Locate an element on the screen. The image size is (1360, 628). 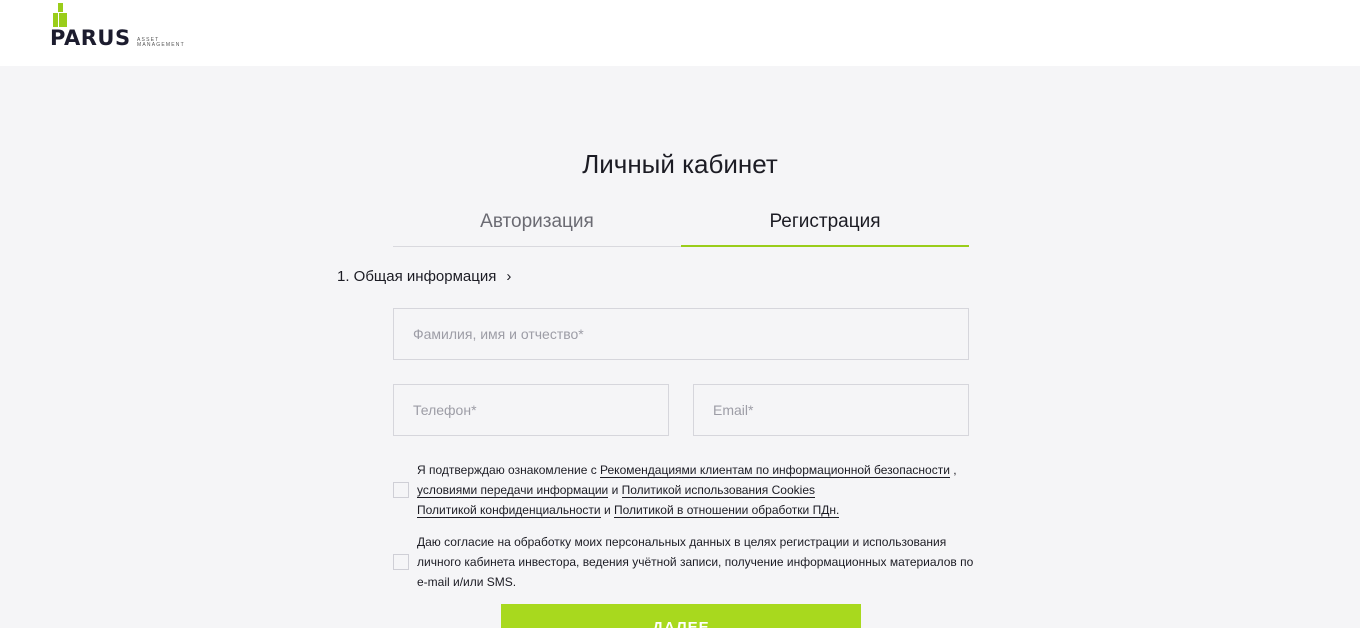
transfer-conditions-link: условиями передачи информации is located at coordinates (513, 490).